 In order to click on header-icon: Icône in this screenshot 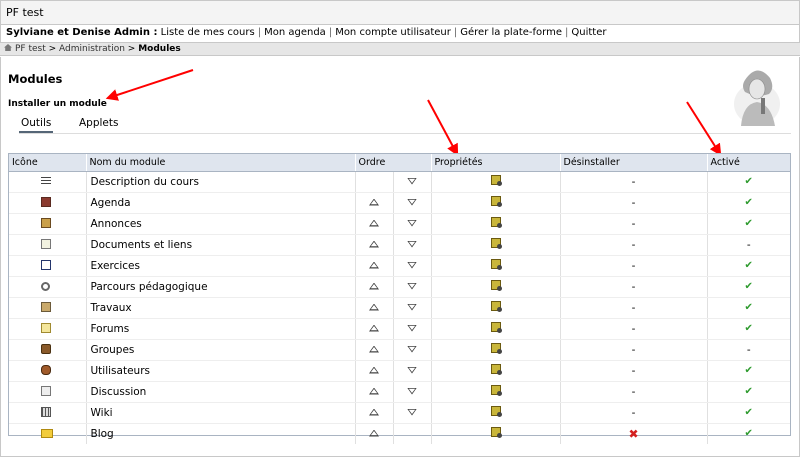, I will do `click(47, 163)`.